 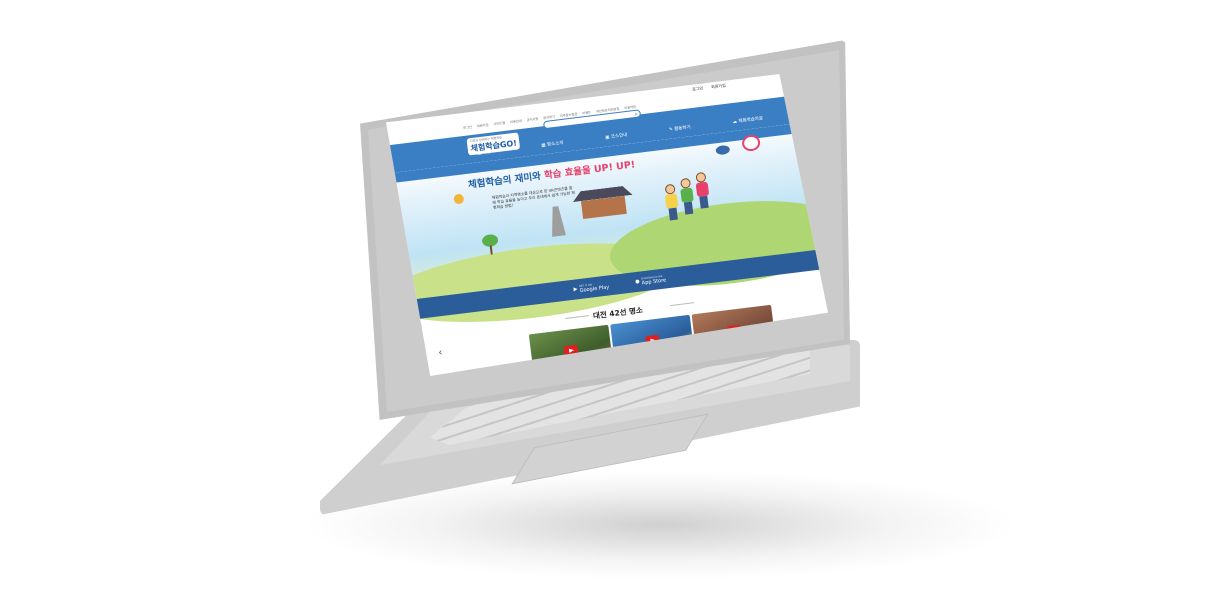 I want to click on login-link: 로그인, so click(x=698, y=88).